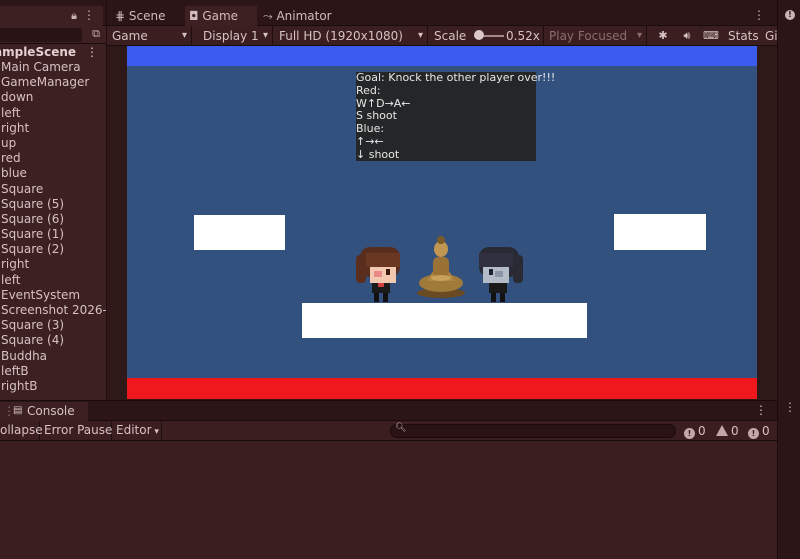 The height and width of the screenshot is (559, 800). Describe the element at coordinates (53, 189) in the screenshot. I see `hierarchy-item: Square` at that location.